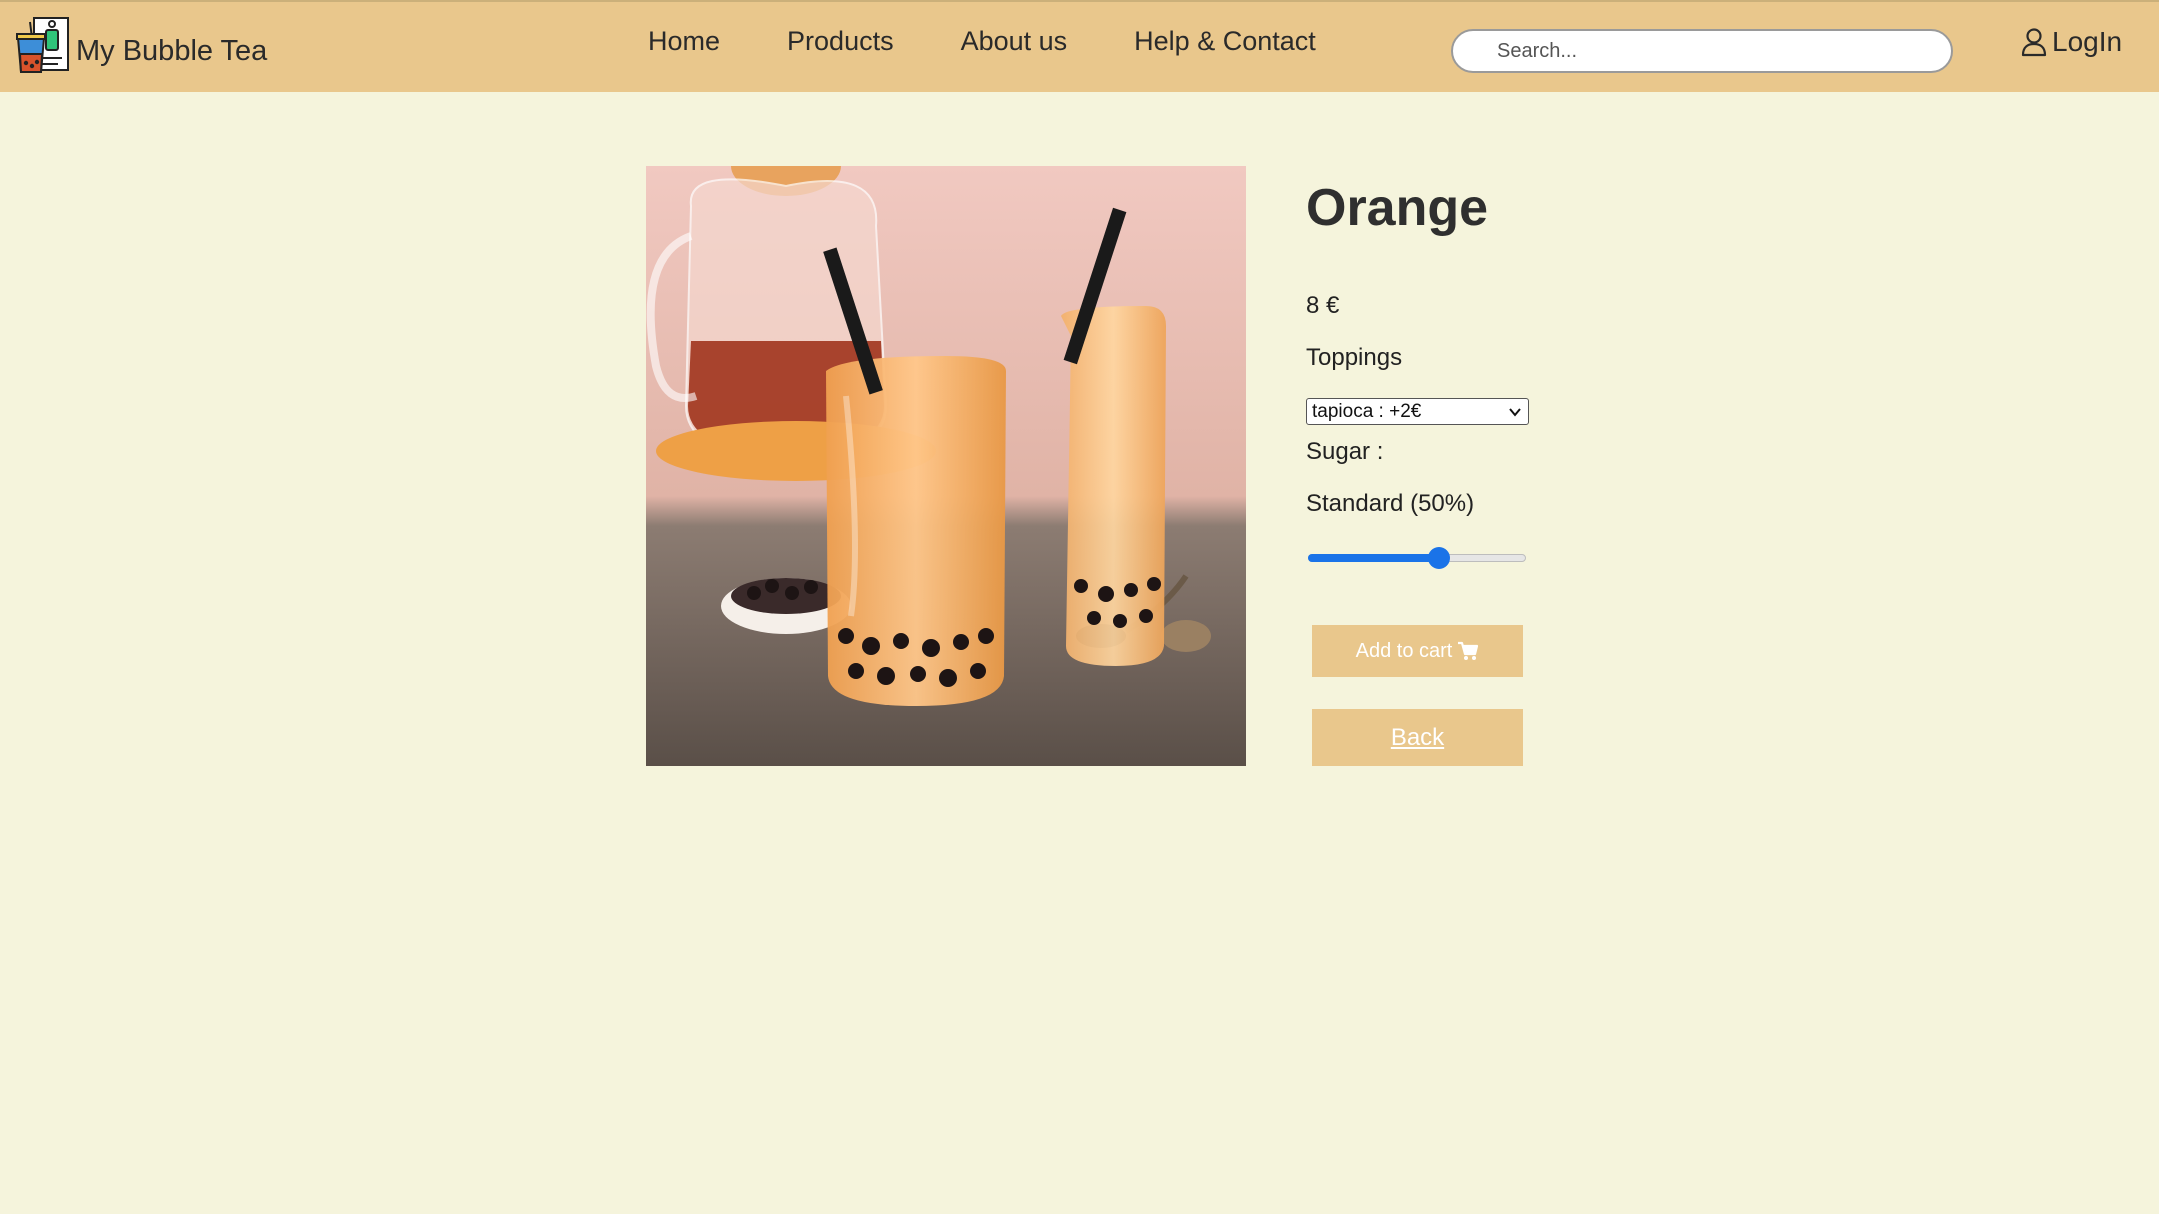 Image resolution: width=2159 pixels, height=1214 pixels. Describe the element at coordinates (1323, 305) in the screenshot. I see `product-price: 8 €` at that location.